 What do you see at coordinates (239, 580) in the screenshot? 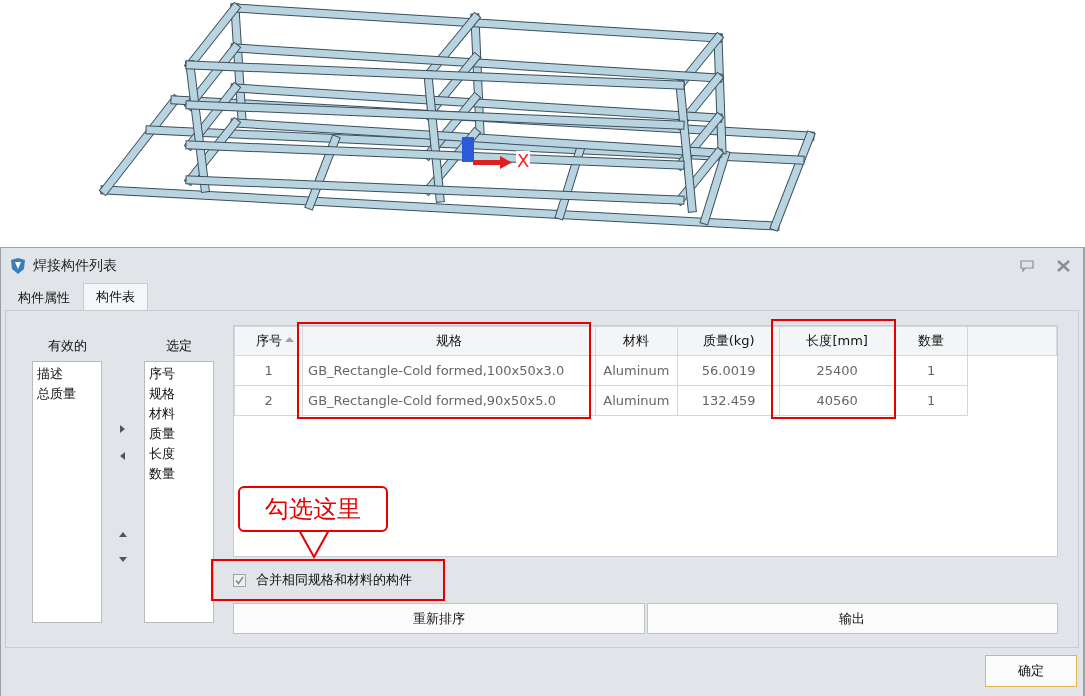
I see `checkbox` at bounding box center [239, 580].